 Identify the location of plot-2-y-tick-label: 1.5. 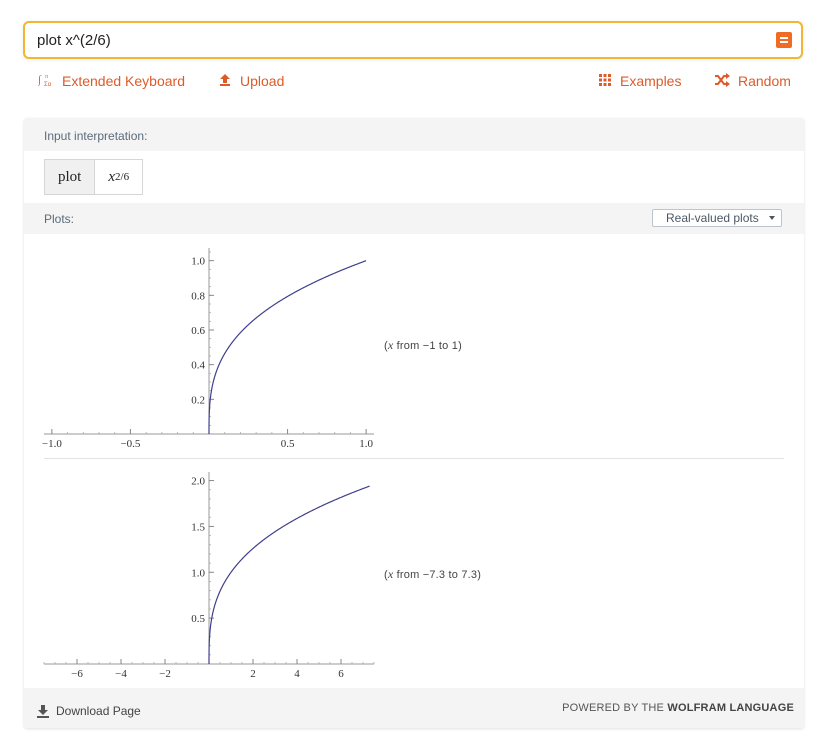
(198, 527).